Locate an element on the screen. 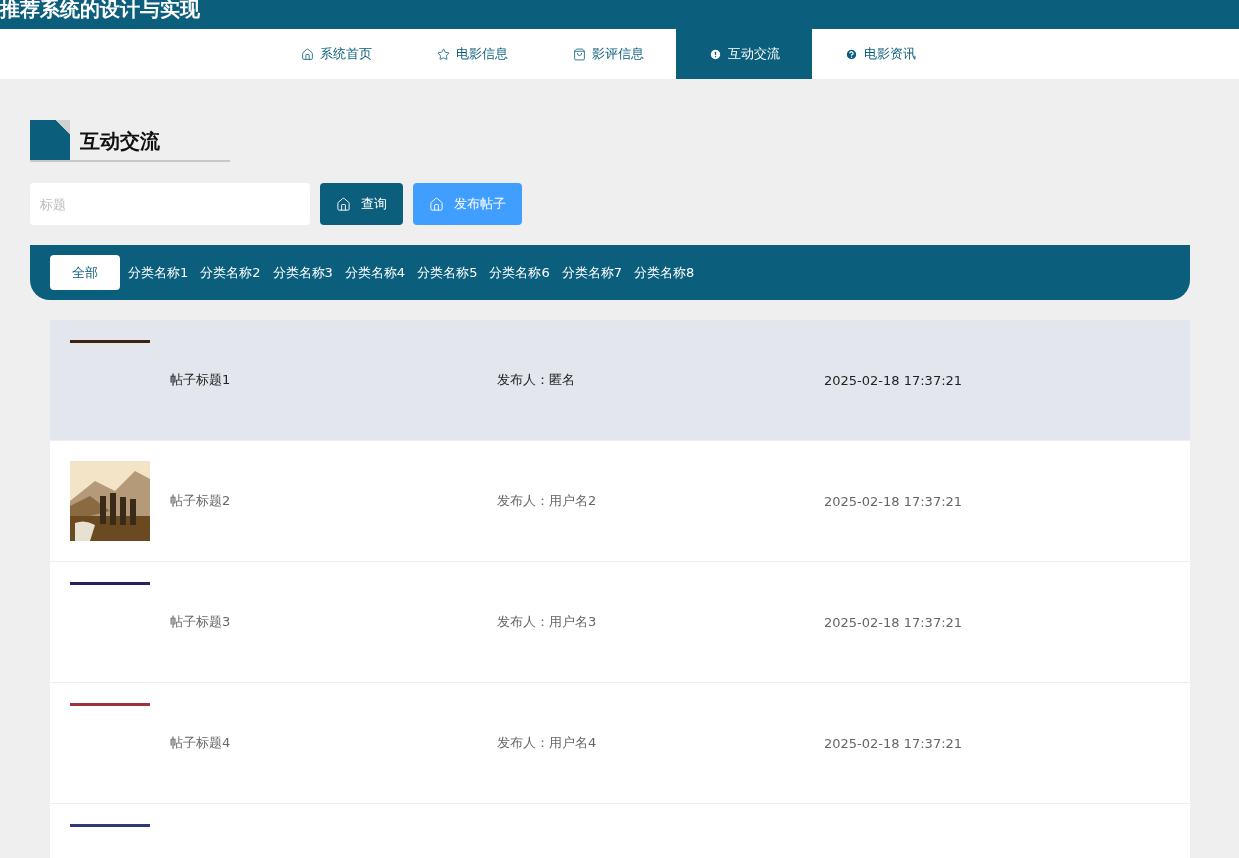 The image size is (1239, 858). post-title: 帖子标题2 is located at coordinates (200, 500).